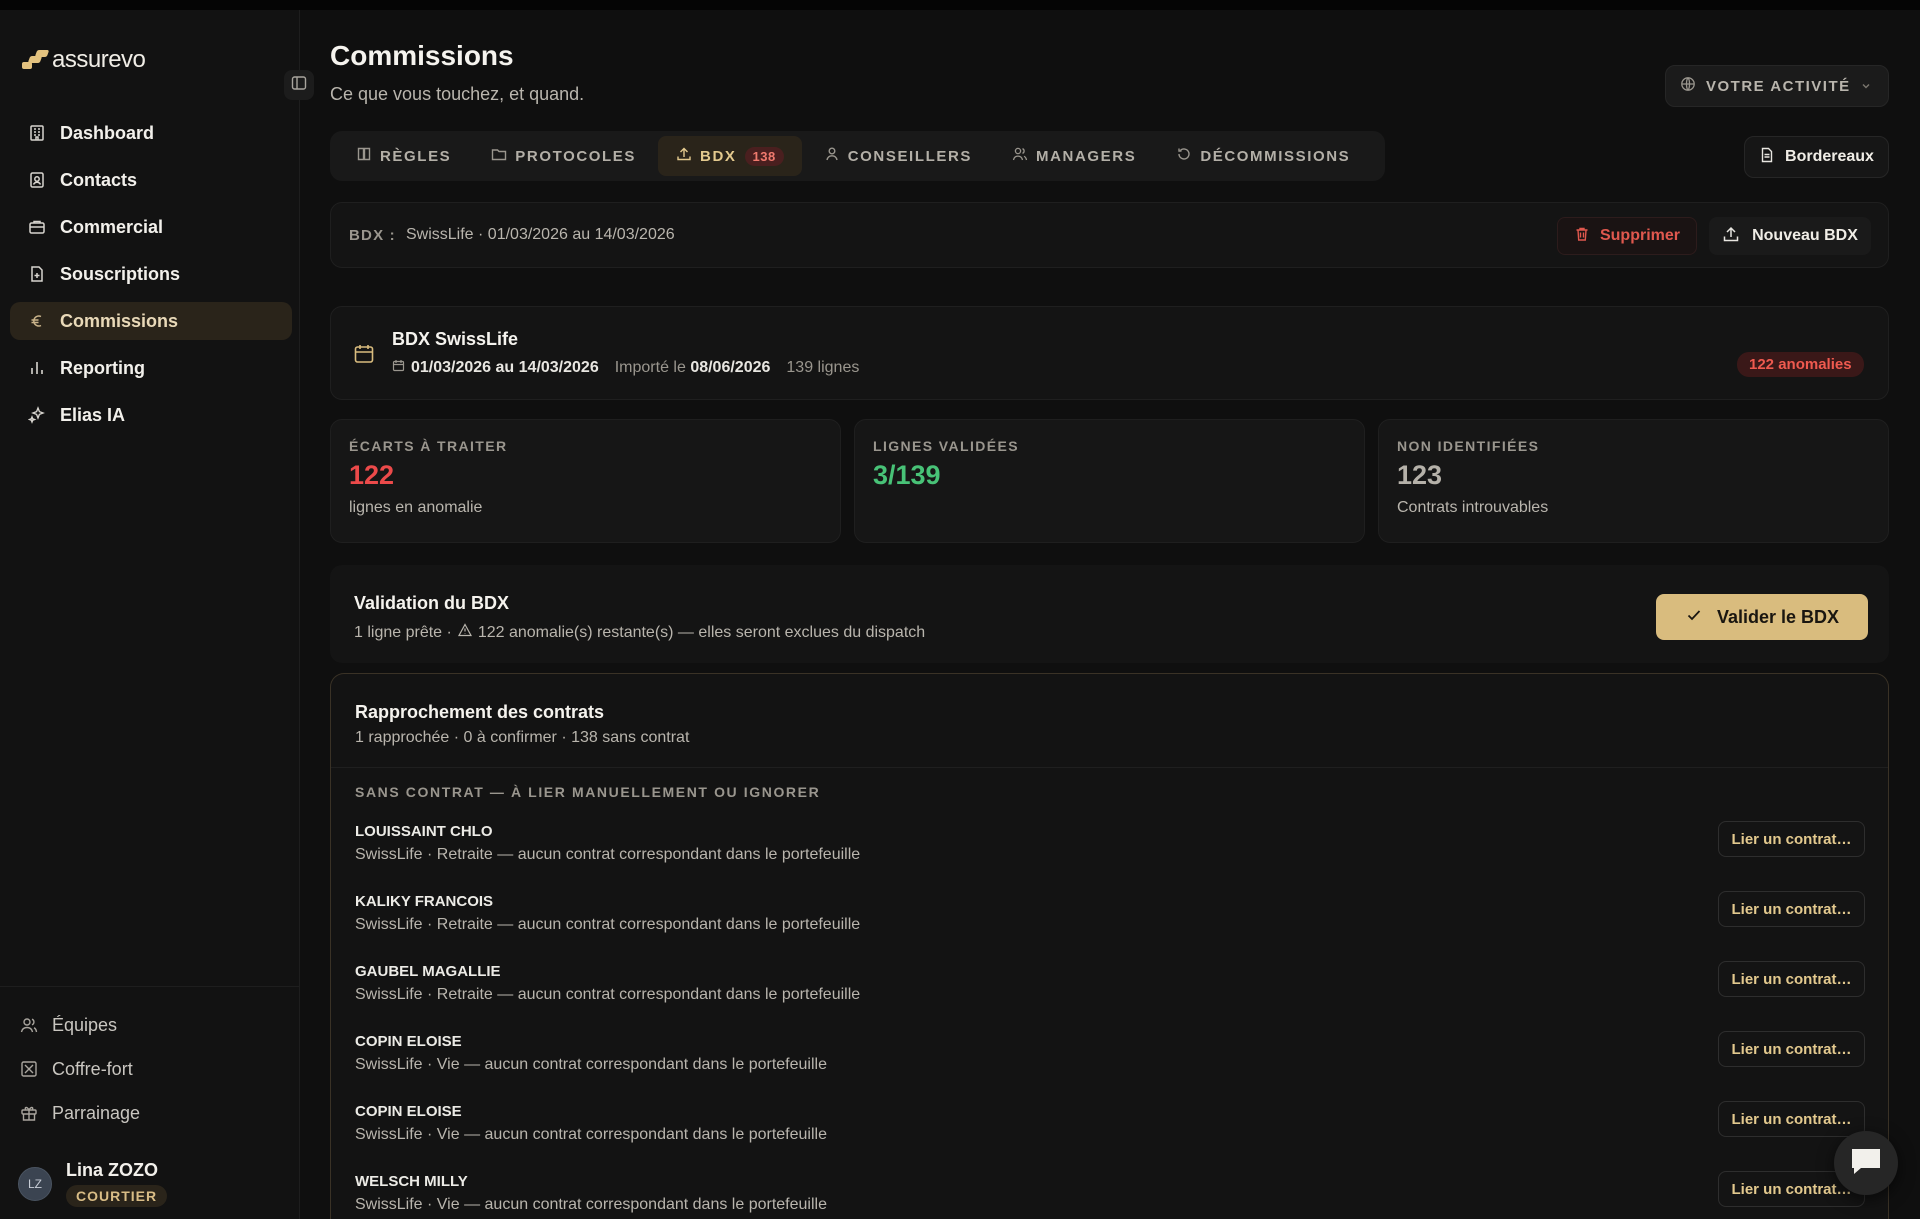 The height and width of the screenshot is (1219, 1920). I want to click on sidebar-item-label: Commissions, so click(119, 320).